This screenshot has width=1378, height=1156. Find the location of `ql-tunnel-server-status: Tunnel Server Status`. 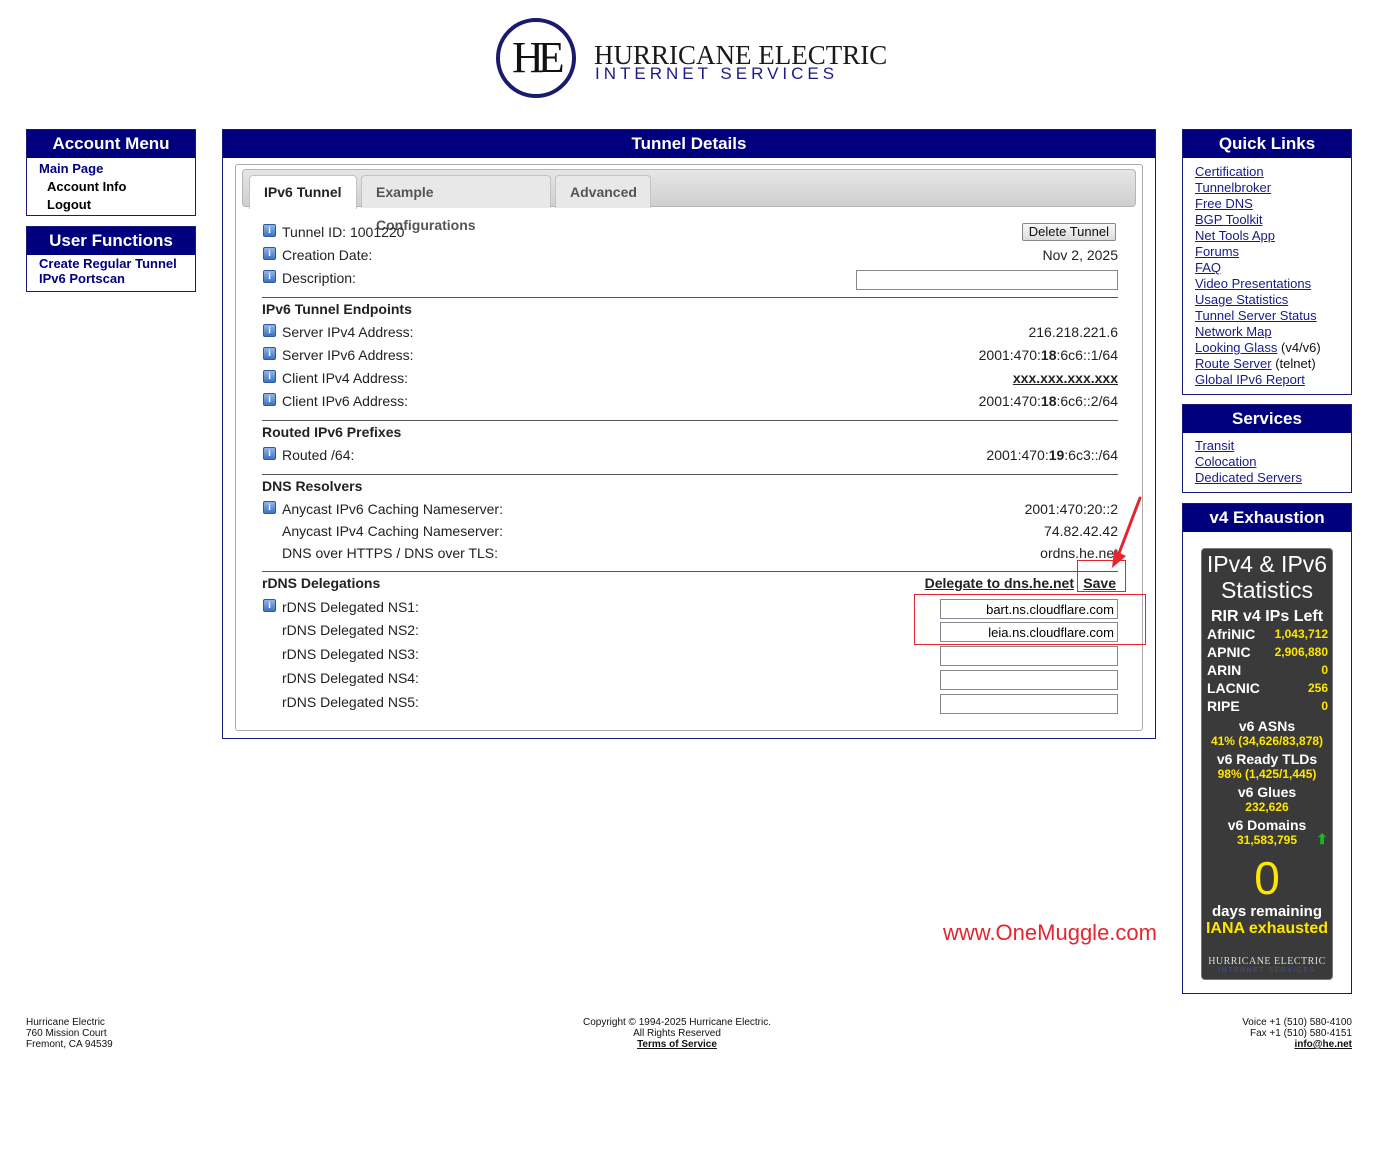

ql-tunnel-server-status: Tunnel Server Status is located at coordinates (1256, 315).